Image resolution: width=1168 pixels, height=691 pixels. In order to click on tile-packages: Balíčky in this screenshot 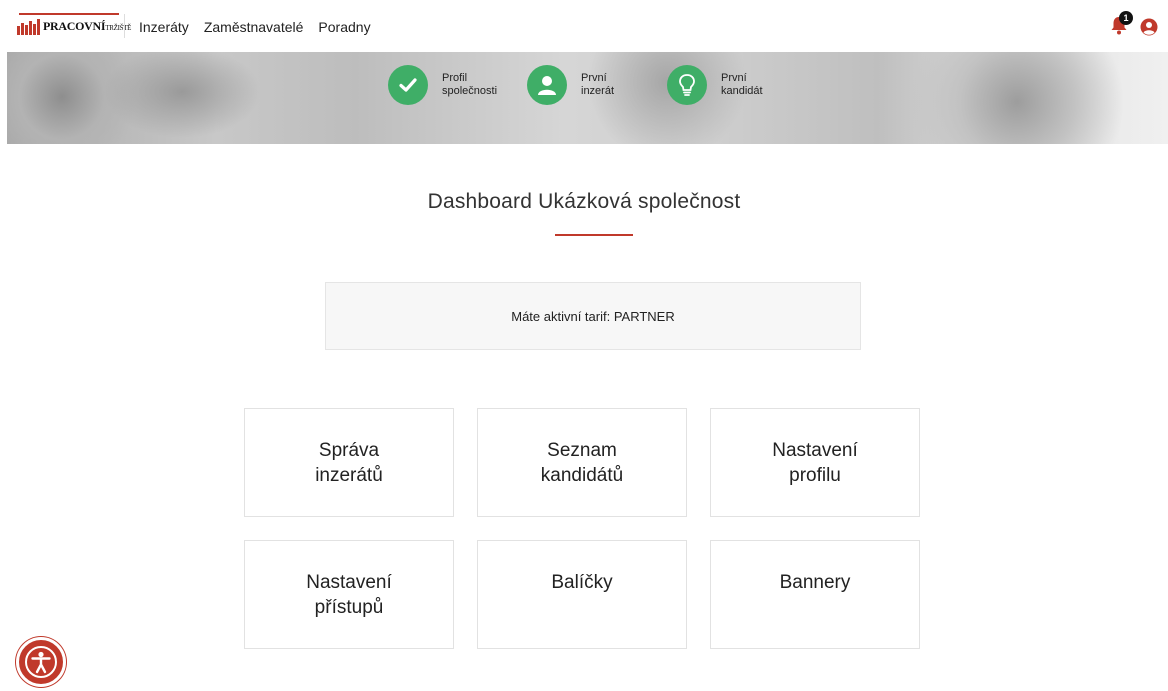, I will do `click(582, 594)`.